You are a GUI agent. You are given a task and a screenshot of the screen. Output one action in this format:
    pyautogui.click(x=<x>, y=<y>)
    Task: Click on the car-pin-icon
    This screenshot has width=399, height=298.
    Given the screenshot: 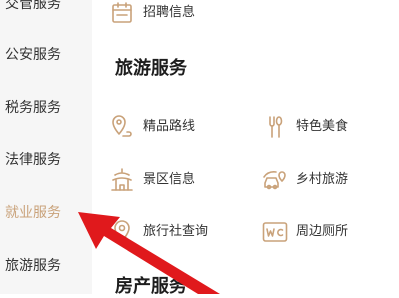 What is the action you would take?
    pyautogui.click(x=275, y=180)
    